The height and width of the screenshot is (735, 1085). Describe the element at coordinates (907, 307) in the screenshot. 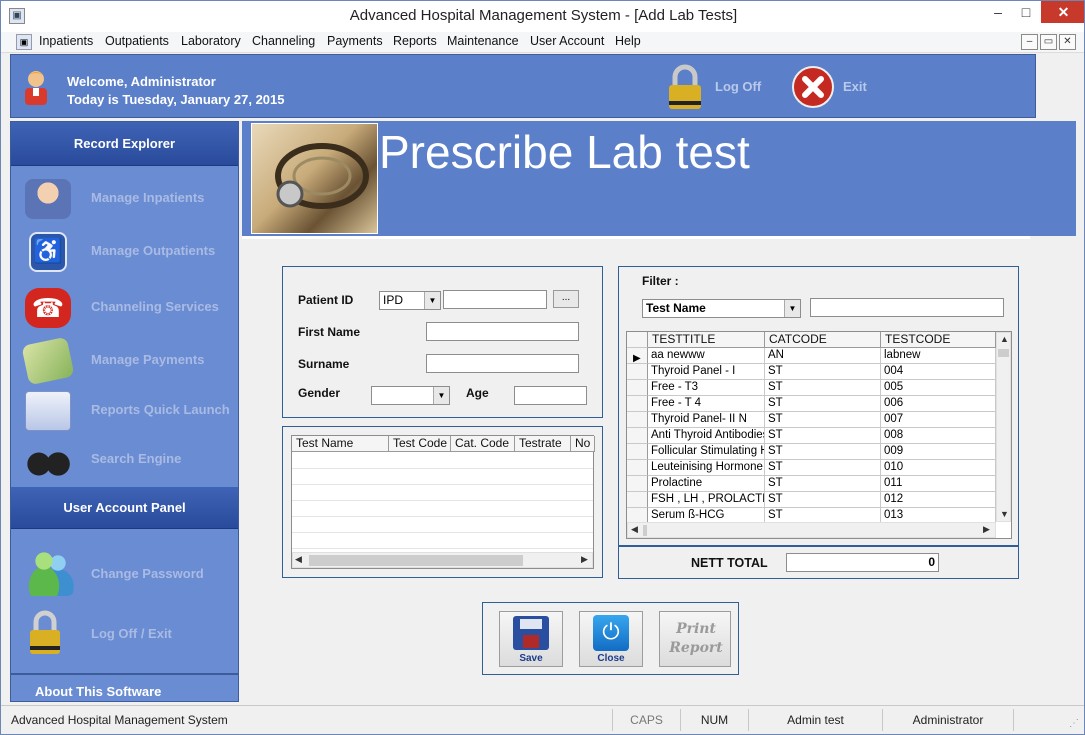

I see `filter-input` at that location.